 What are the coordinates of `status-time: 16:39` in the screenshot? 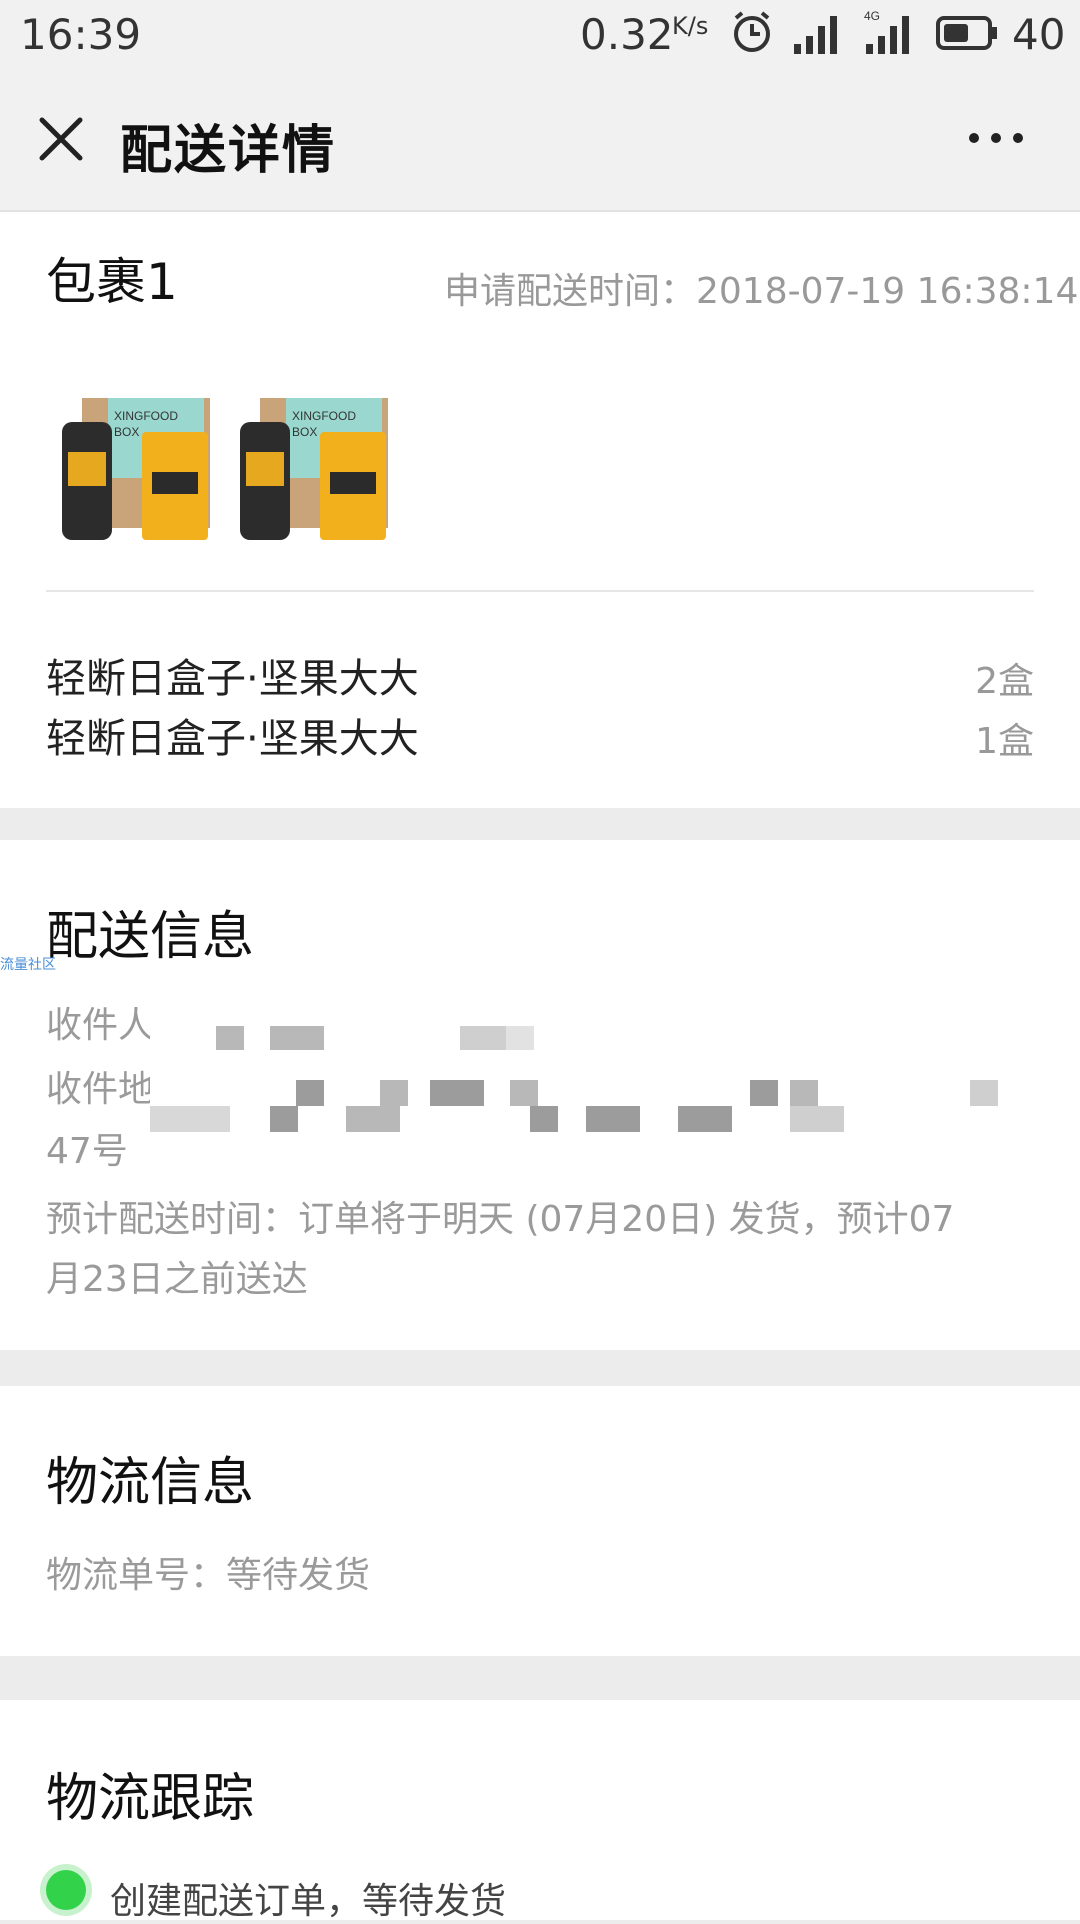 It's located at (81, 34).